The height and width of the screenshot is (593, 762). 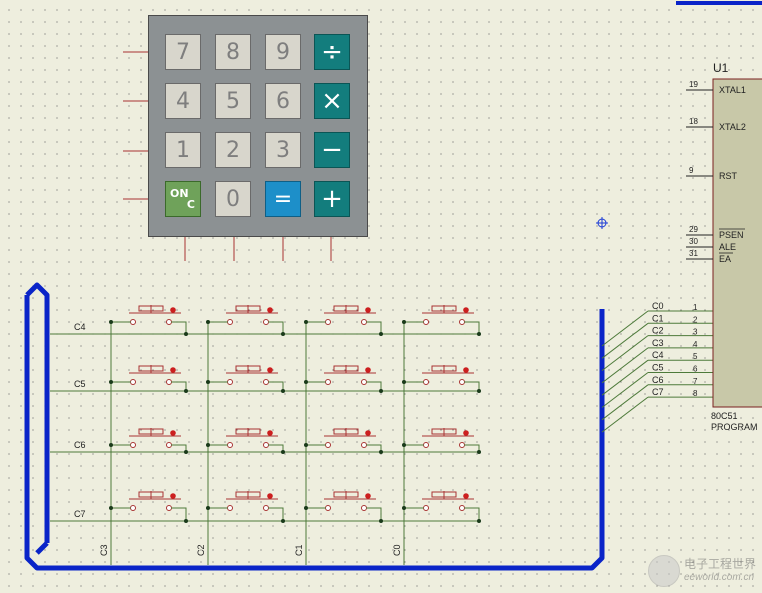 I want to click on key-on-label: ON, so click(x=179, y=193).